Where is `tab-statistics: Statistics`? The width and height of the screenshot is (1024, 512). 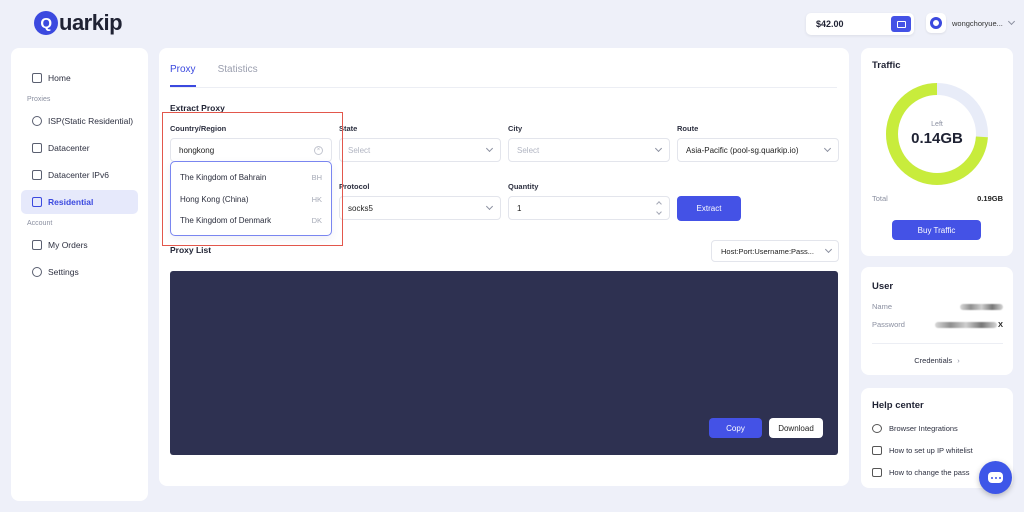
tab-statistics: Statistics is located at coordinates (238, 75).